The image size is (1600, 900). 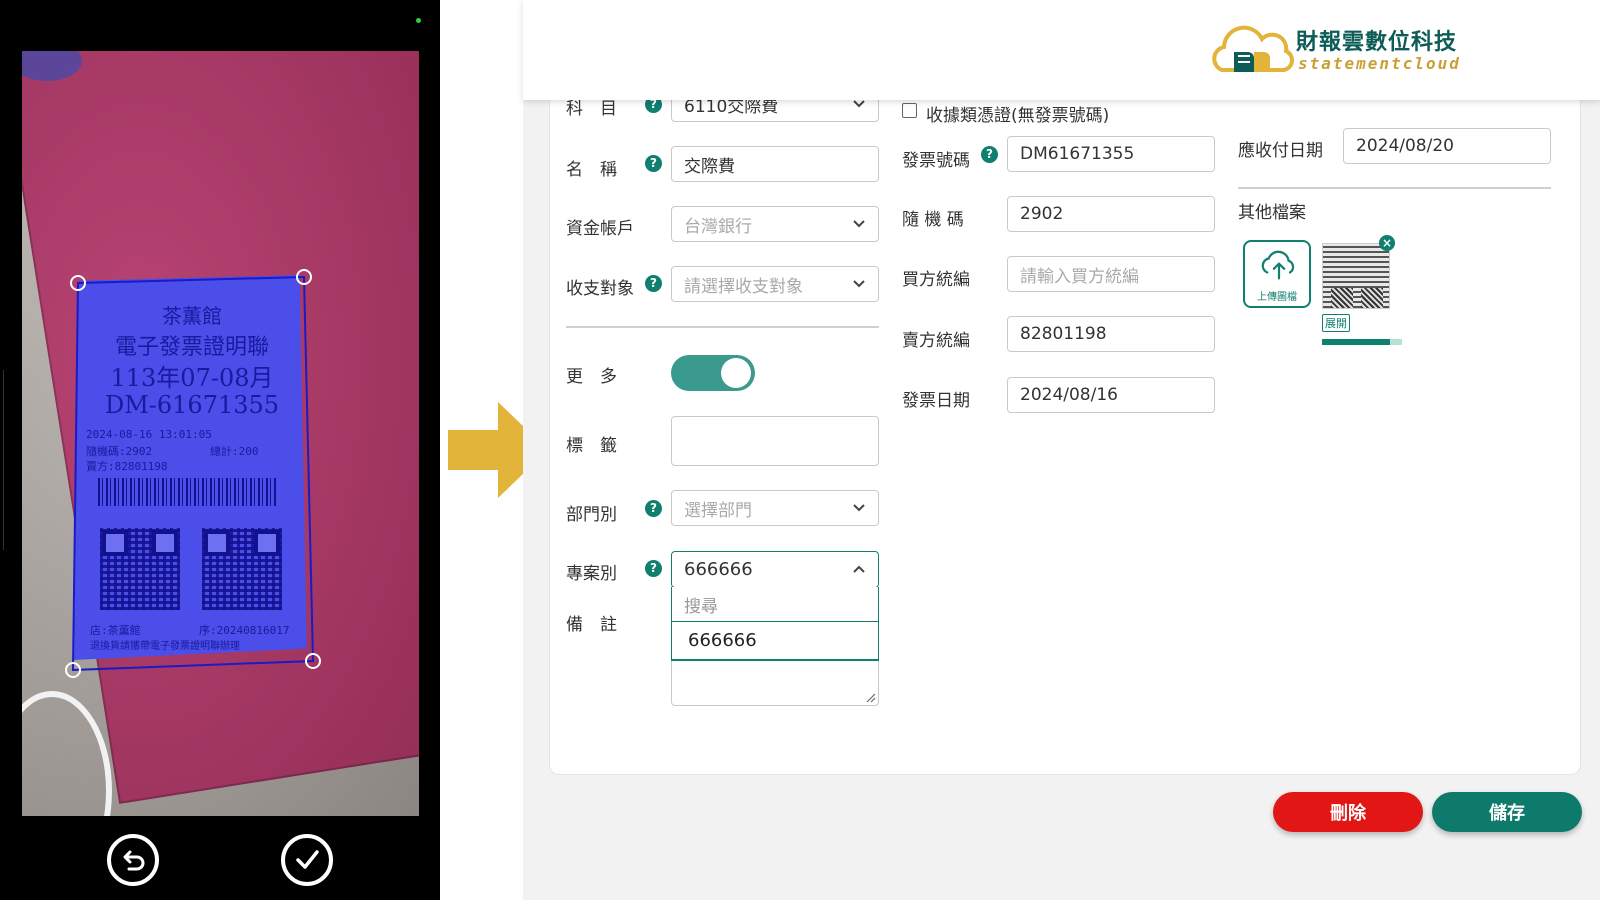 I want to click on fund-account-label: 資金帳戶, so click(x=600, y=229).